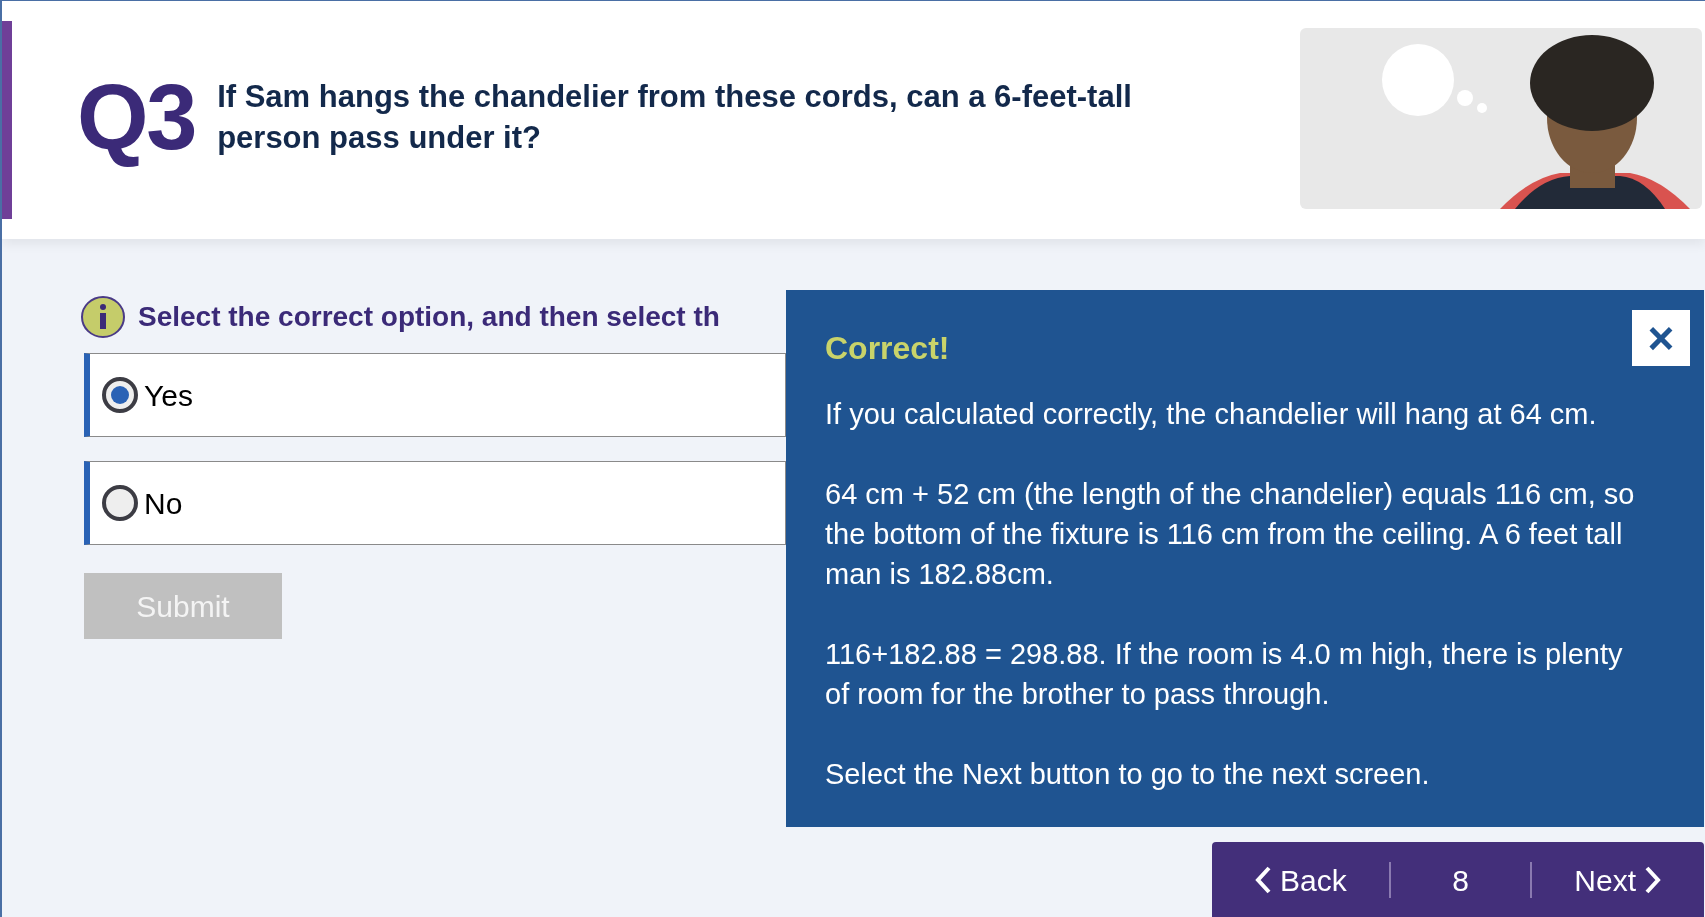 This screenshot has width=1705, height=917. I want to click on instruction-text: Select the correct option, and then select th, so click(429, 317).